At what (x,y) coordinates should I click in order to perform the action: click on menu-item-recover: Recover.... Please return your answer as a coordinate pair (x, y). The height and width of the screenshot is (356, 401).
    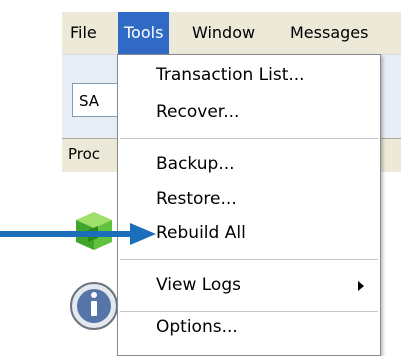
    Looking at the image, I should click on (197, 112).